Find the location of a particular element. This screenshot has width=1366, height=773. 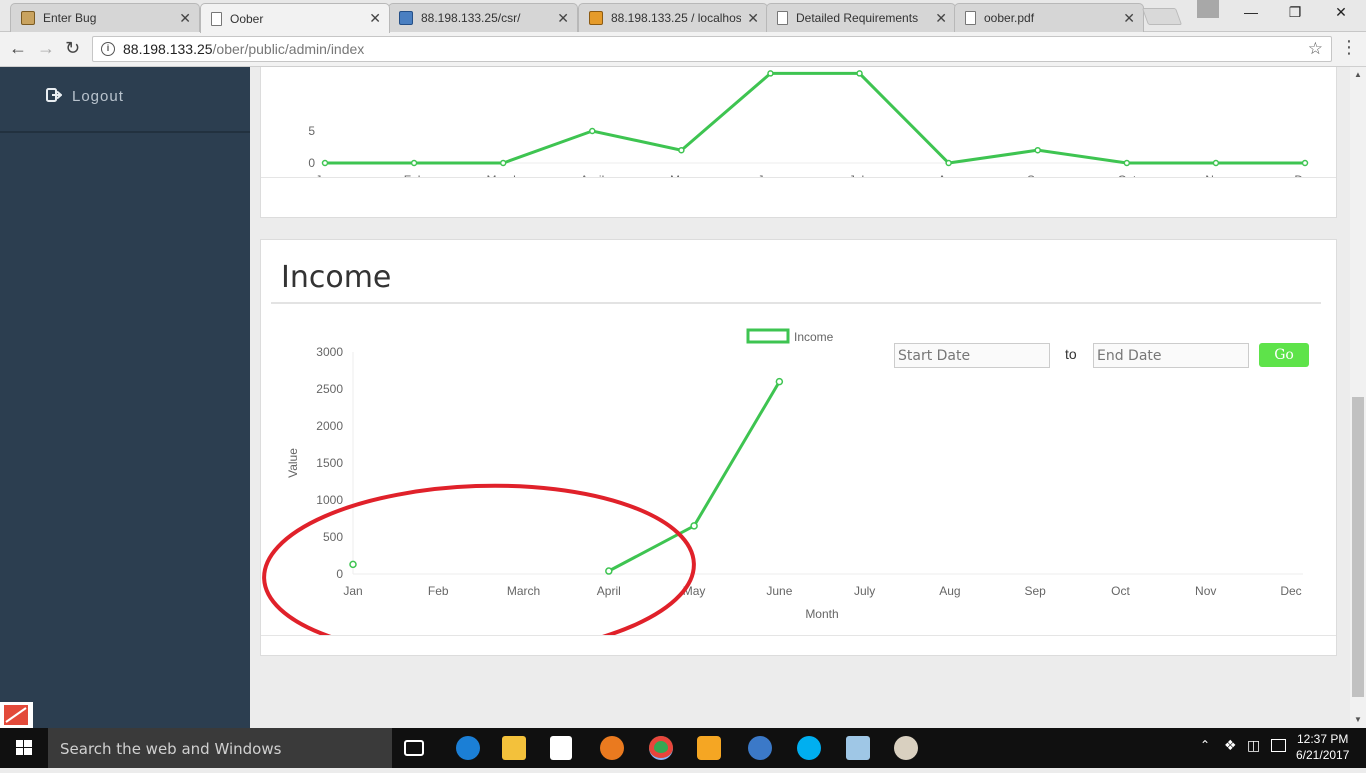

x-tick-label: Oct is located at coordinates (1120, 591).